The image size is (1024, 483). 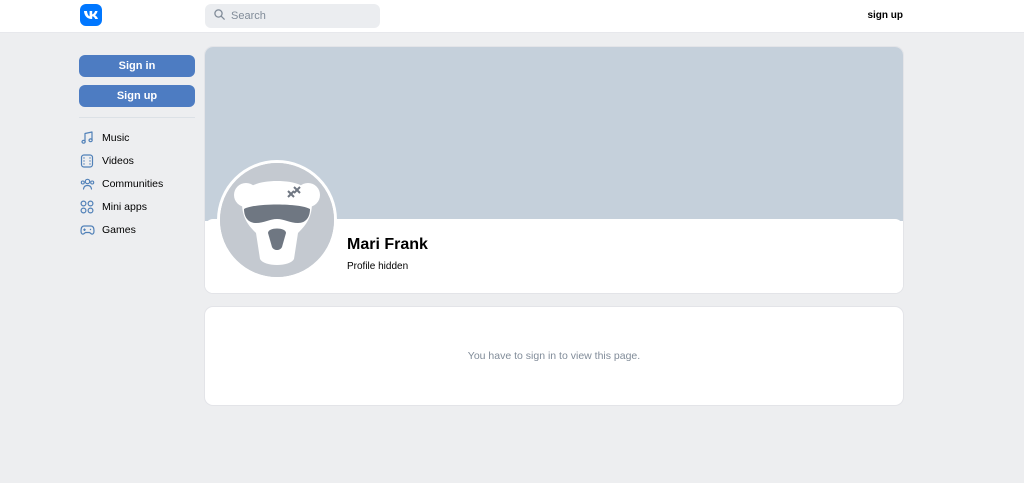 I want to click on mini-apps-icon, so click(x=87, y=207).